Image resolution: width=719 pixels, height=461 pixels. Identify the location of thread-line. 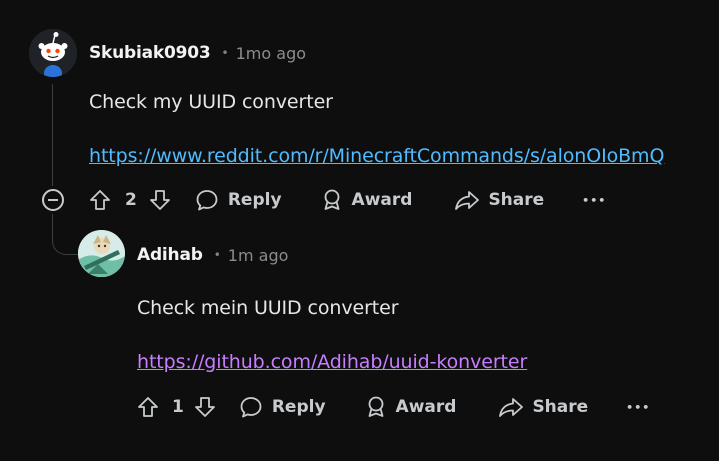
(52, 135).